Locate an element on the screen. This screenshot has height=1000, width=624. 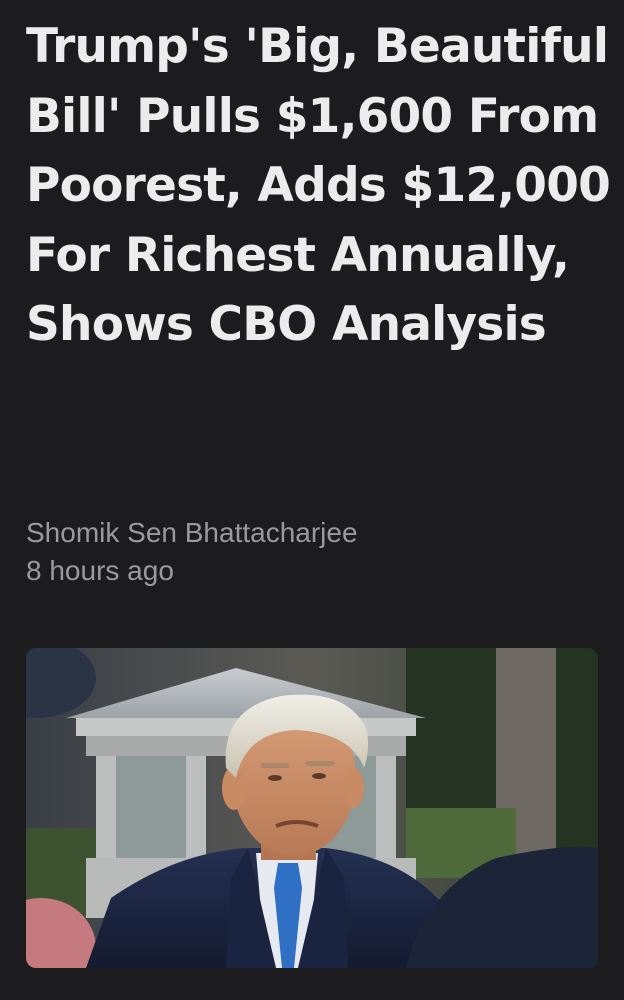
article-meta: Shomik Sen Bhattacharjee 8 hours ago is located at coordinates (192, 552).